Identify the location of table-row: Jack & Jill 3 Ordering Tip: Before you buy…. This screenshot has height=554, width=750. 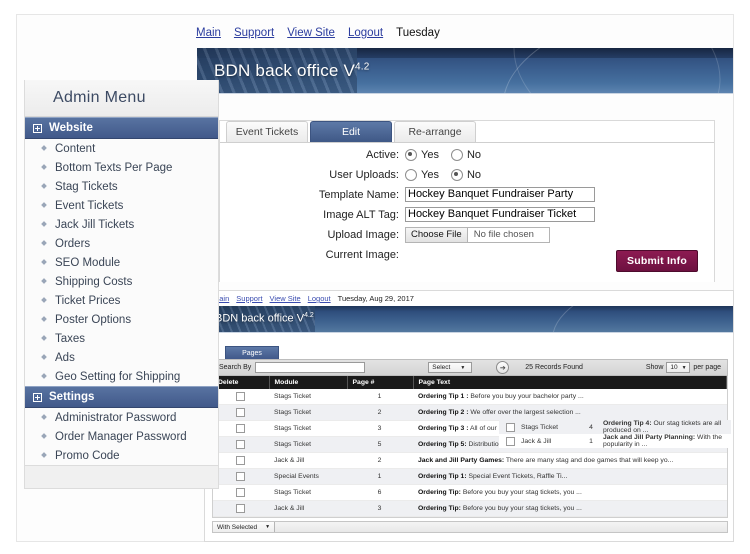
(470, 508).